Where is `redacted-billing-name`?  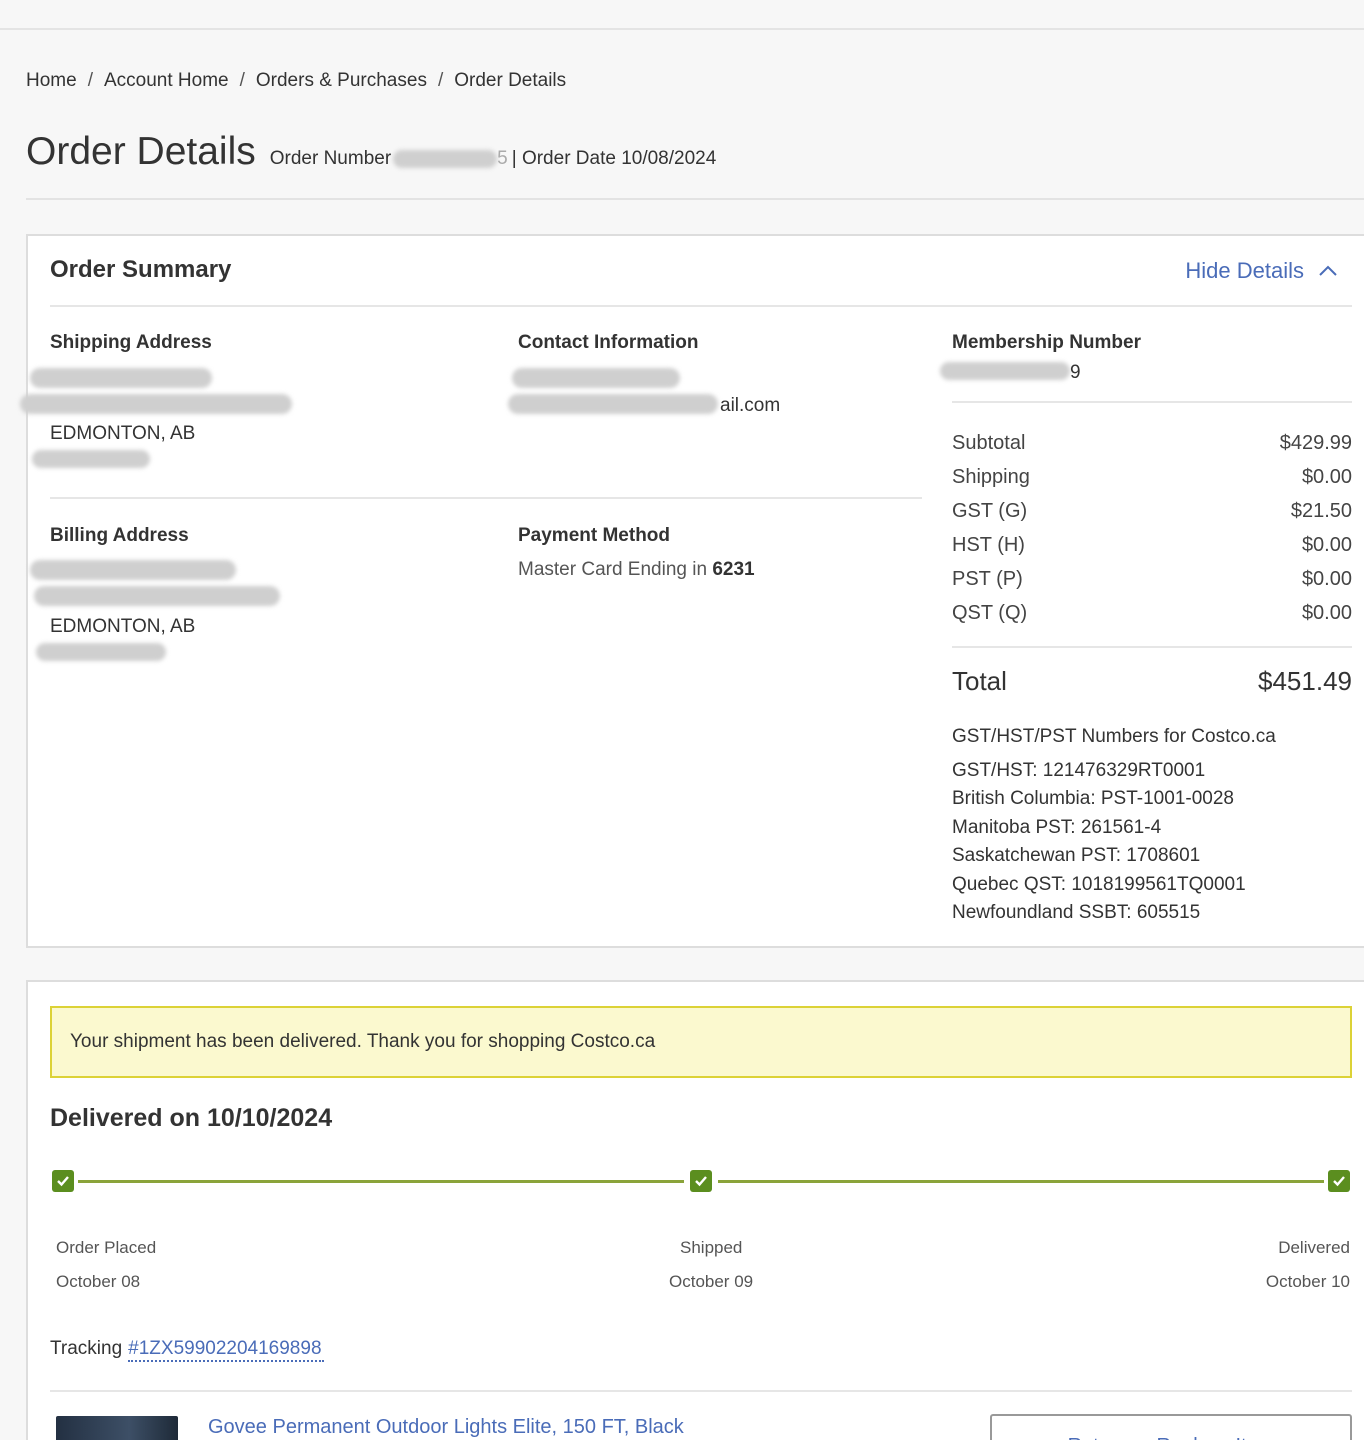
redacted-billing-name is located at coordinates (133, 570).